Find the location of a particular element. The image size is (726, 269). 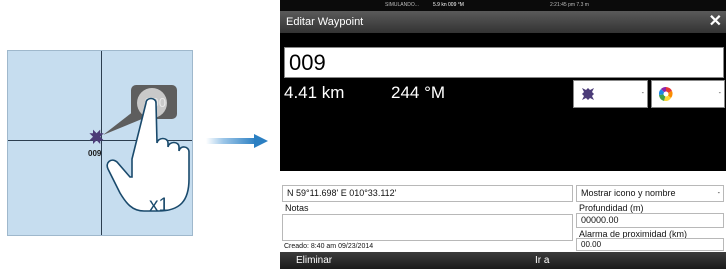

position-field: N 59°11.698' E 010°33.112' is located at coordinates (427, 193).